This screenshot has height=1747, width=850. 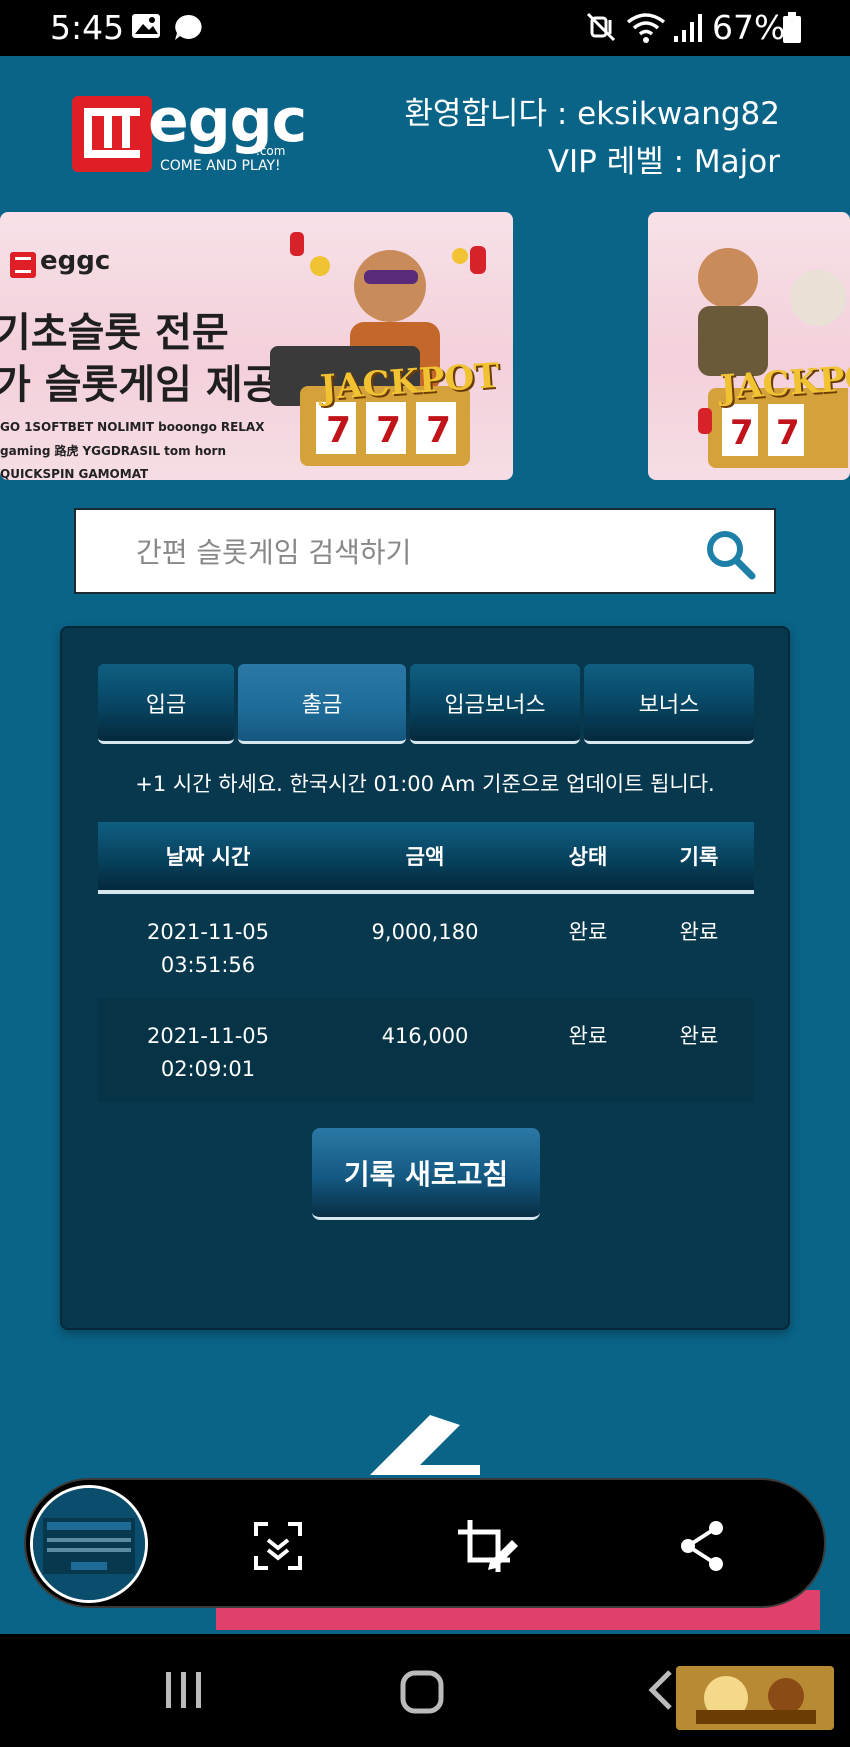 I want to click on tab-label: 보너스, so click(x=669, y=705).